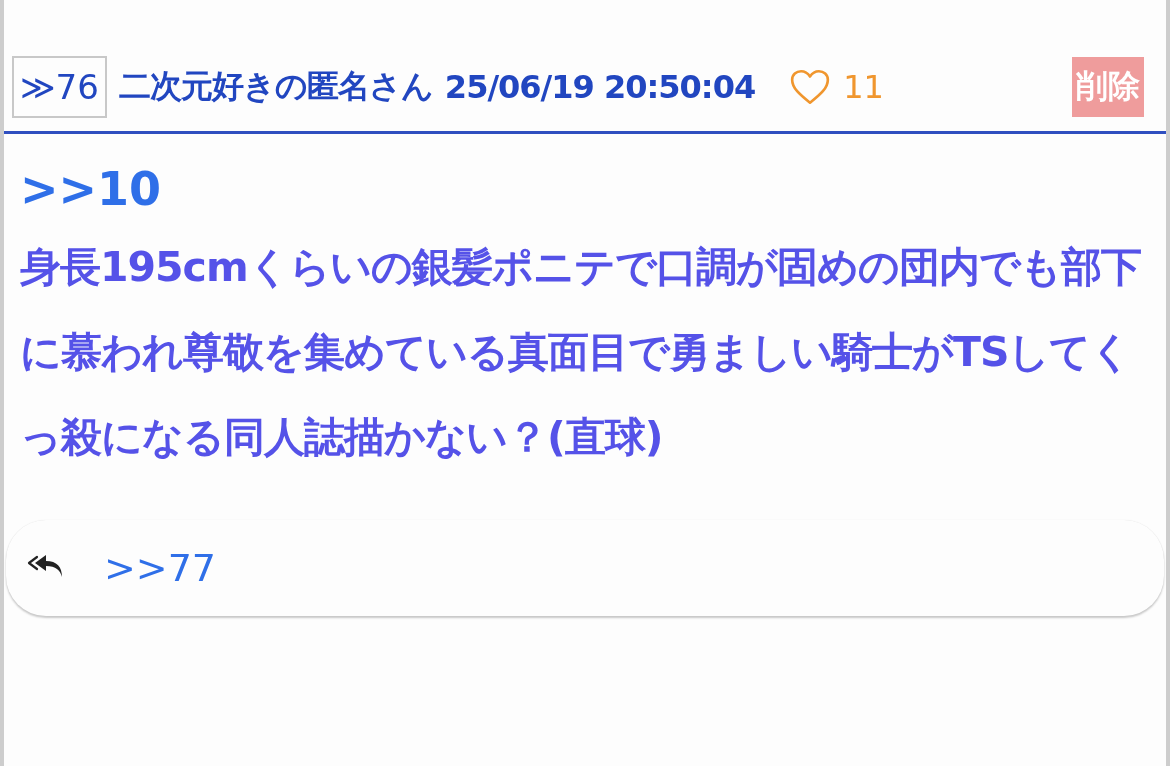 Image resolution: width=1170 pixels, height=766 pixels. What do you see at coordinates (810, 86) in the screenshot?
I see `heart-icon` at bounding box center [810, 86].